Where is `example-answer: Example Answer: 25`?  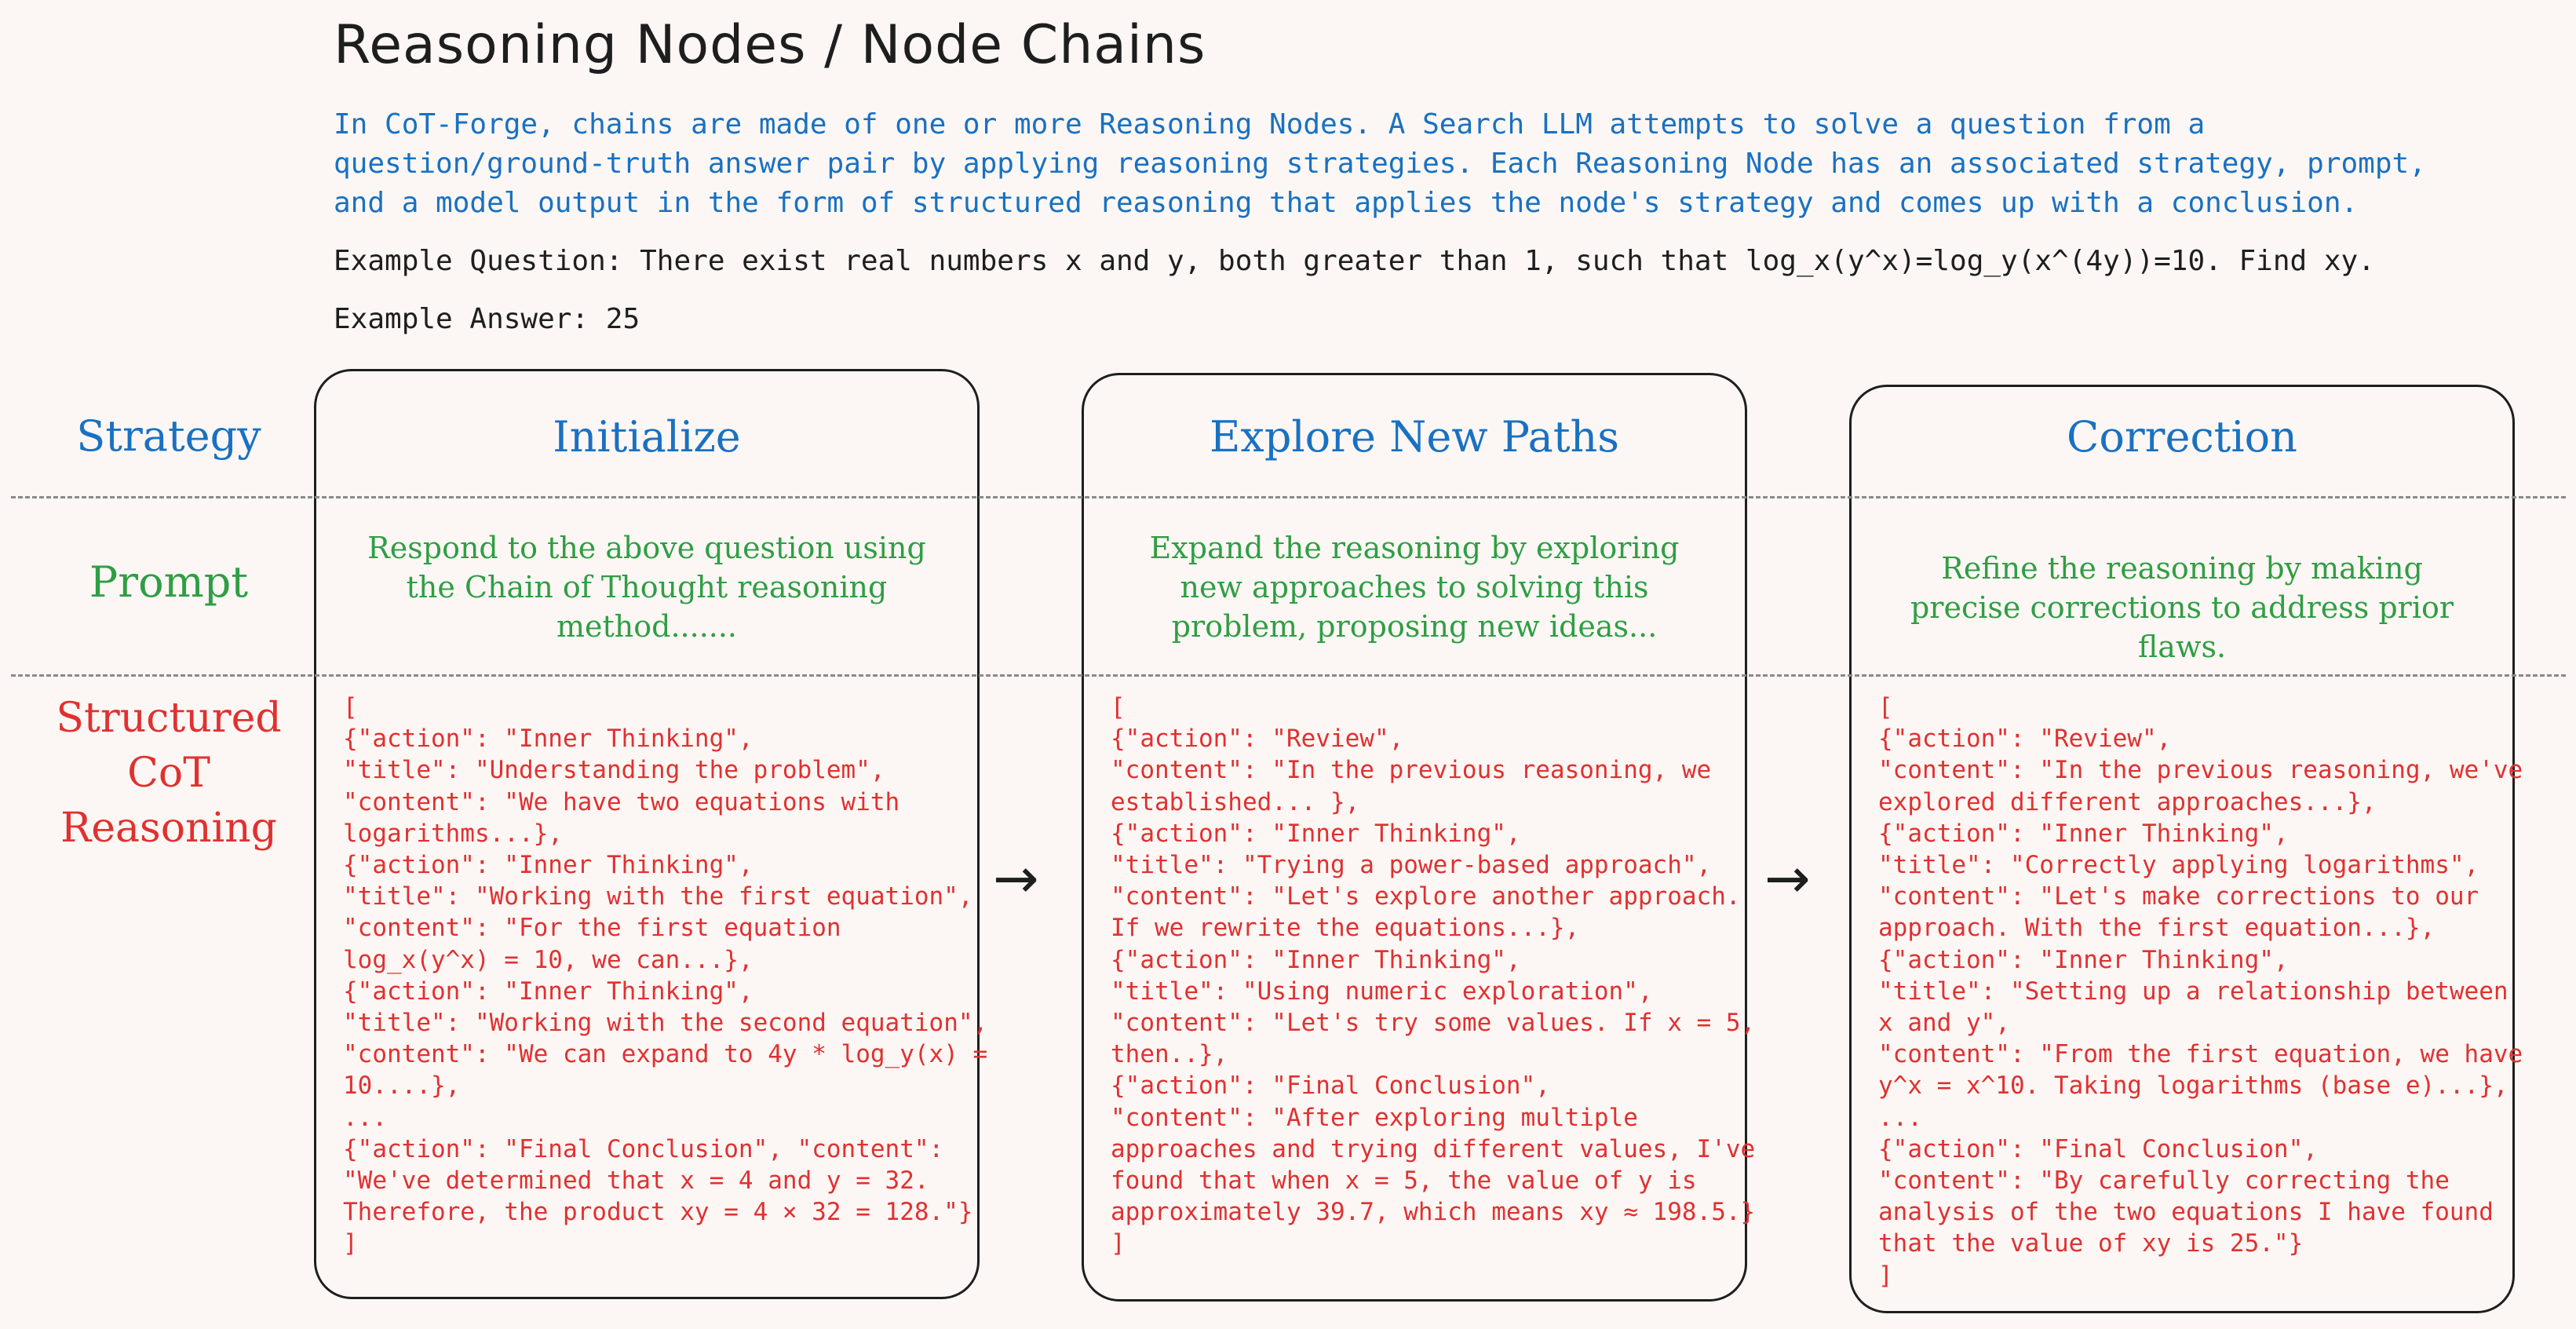 example-answer: Example Answer: 25 is located at coordinates (487, 319).